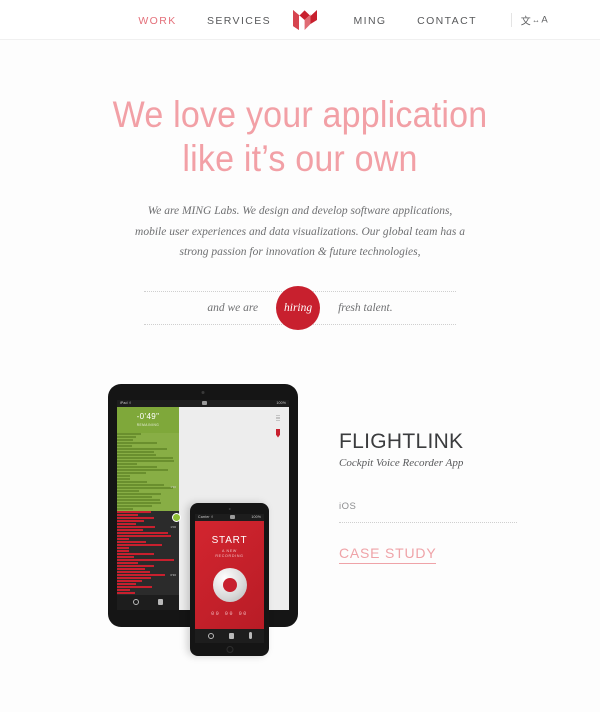  I want to click on nav-slot-work: WORK, so click(158, 20).